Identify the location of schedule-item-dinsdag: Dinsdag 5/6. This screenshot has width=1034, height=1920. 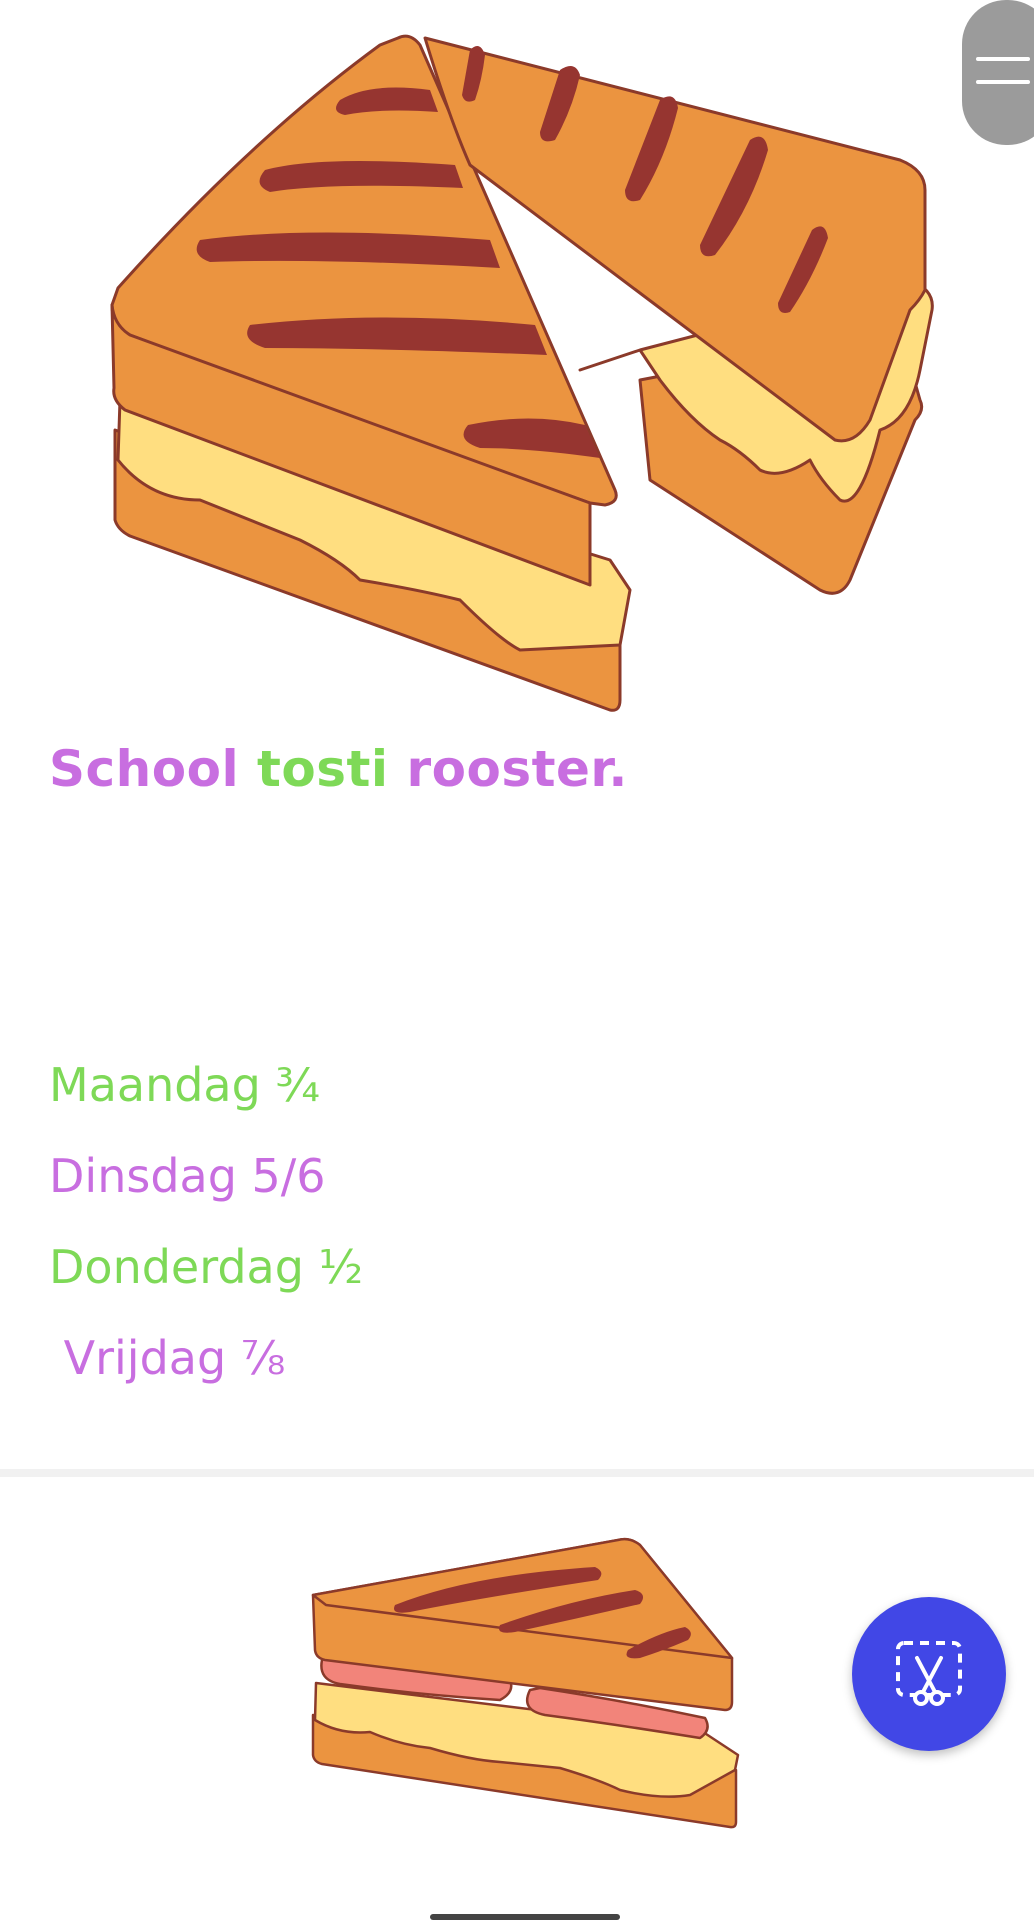
(187, 1176).